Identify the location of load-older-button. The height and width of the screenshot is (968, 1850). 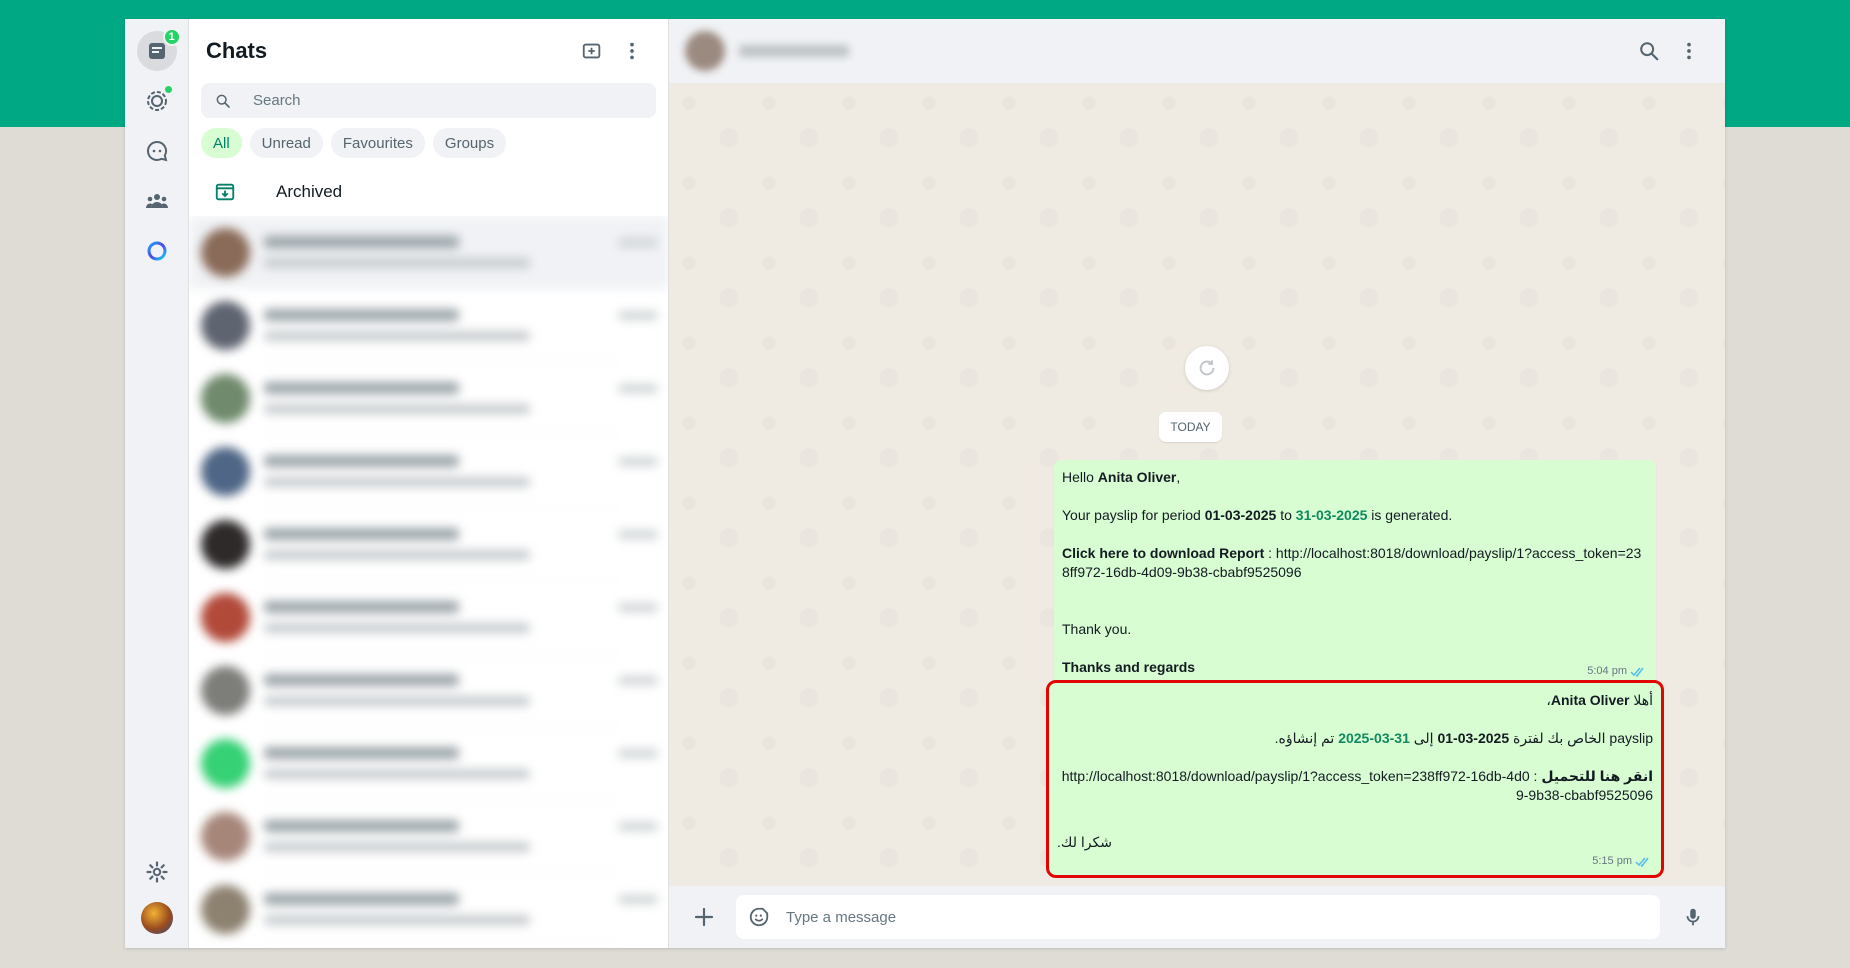
(1207, 368).